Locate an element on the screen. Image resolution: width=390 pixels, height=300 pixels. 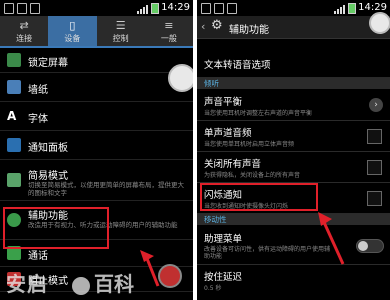
tts-options-item: 文本转语音选项 is located at coordinates (293, 63).